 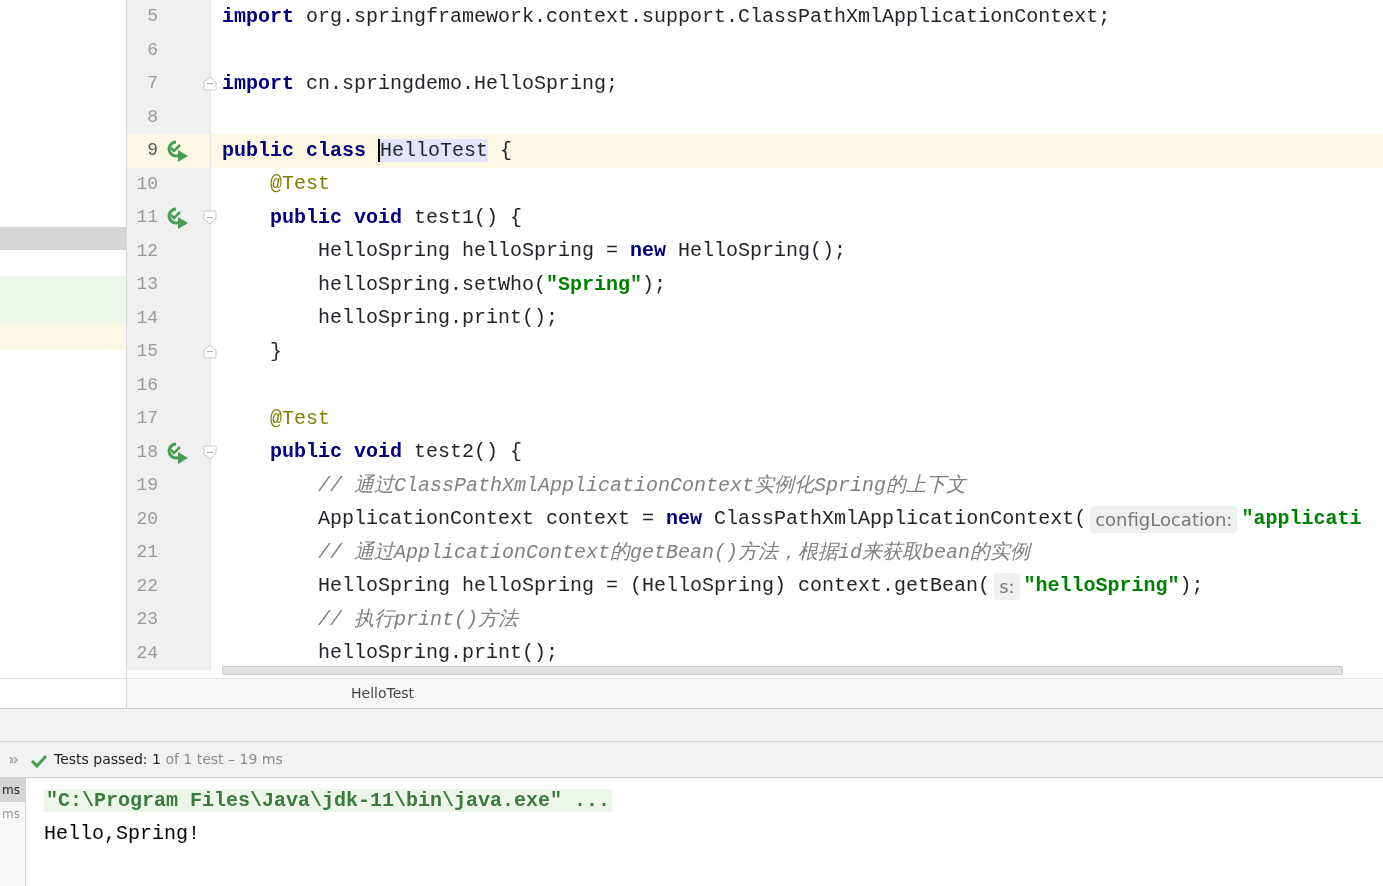 I want to click on line-number: 22, so click(x=146, y=586).